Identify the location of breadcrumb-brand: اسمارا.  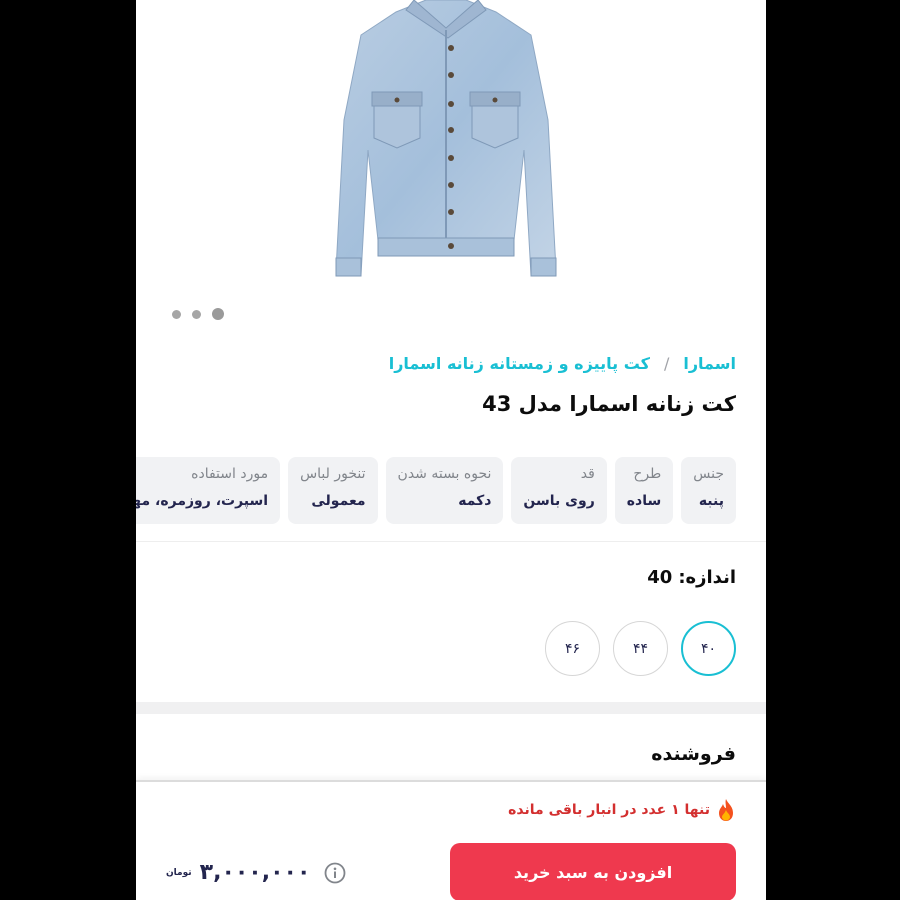
(709, 363).